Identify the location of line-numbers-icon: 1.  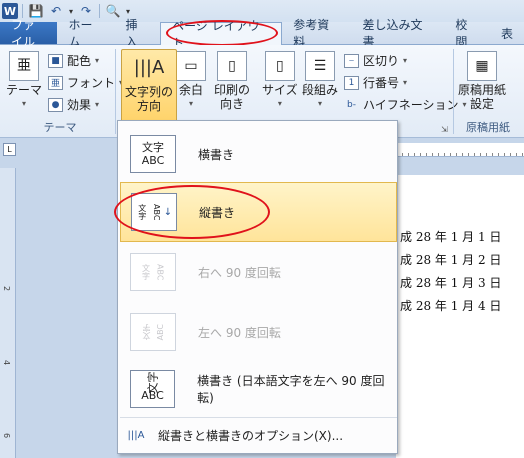
(351, 82).